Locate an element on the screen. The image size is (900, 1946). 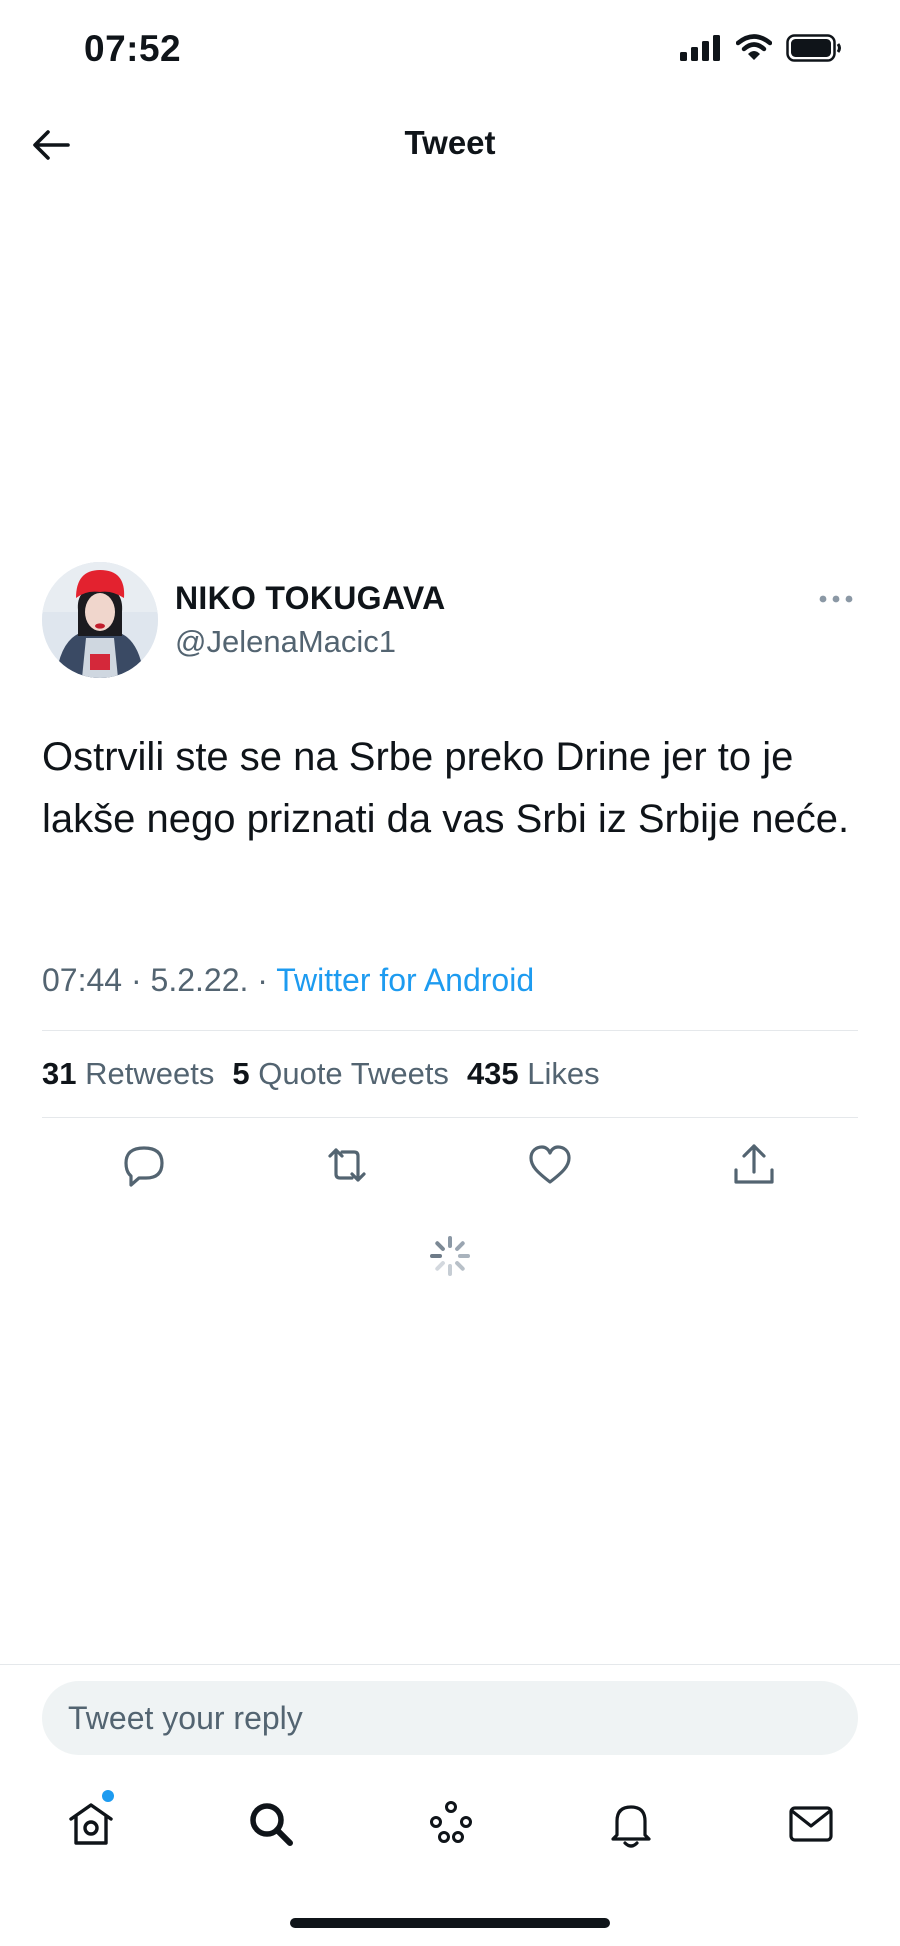
tweet-stats: 31 Retweets 5 Quote Tweets 435 Likes is located at coordinates (321, 1074).